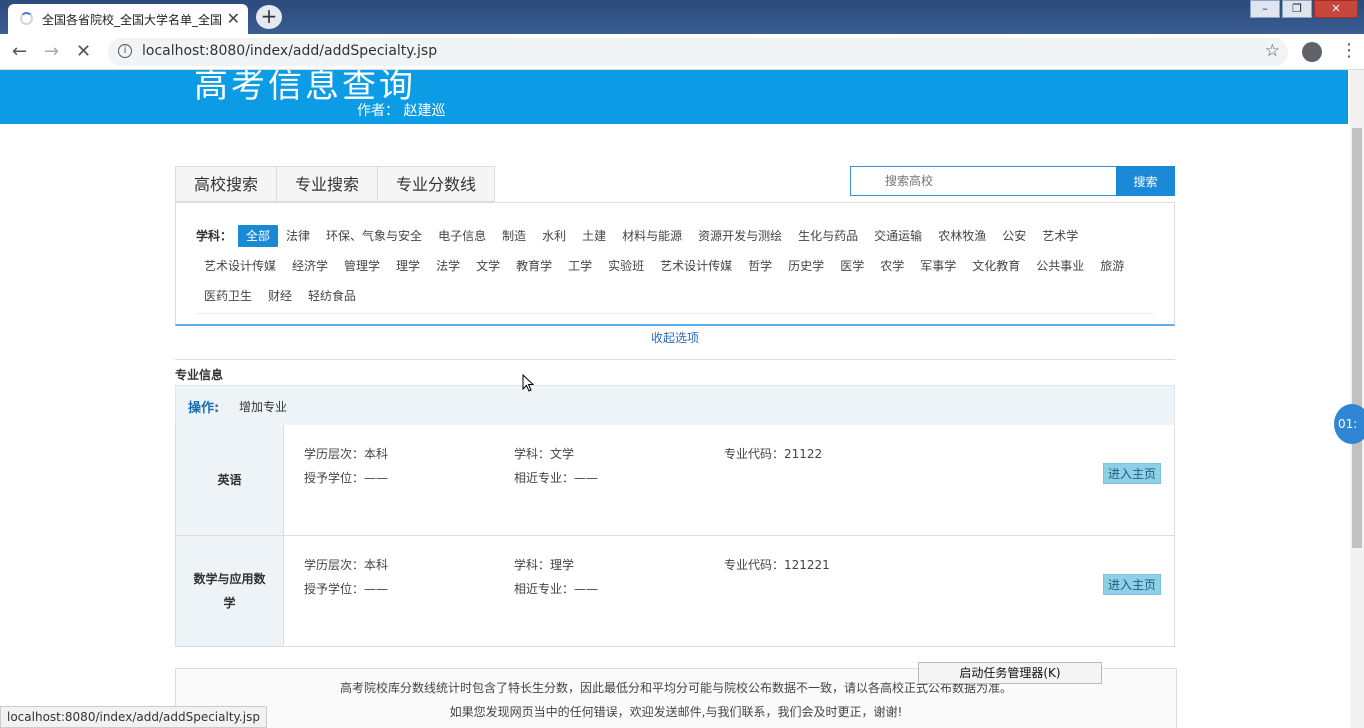 This screenshot has width=1364, height=728. What do you see at coordinates (436, 184) in the screenshot?
I see `tab-specialty-score-line: 专业分数线` at bounding box center [436, 184].